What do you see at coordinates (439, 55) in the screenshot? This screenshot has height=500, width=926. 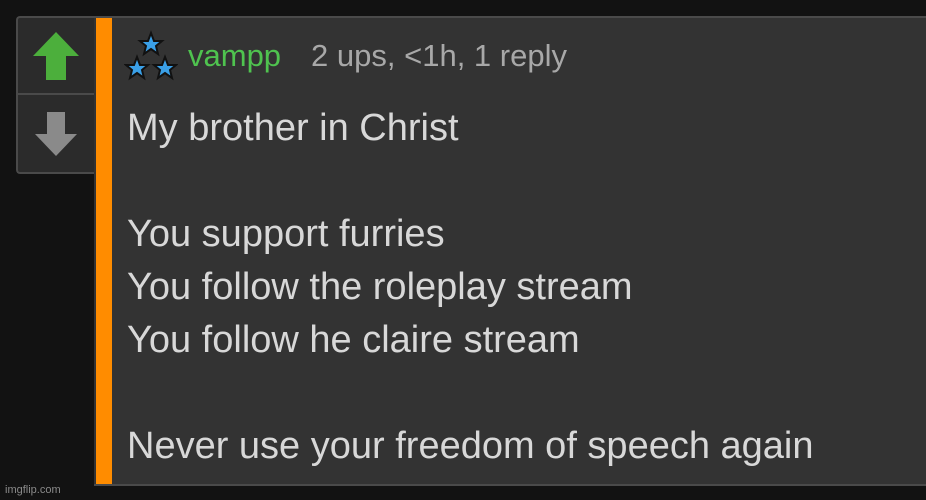 I see `comment-meta: 2 ups, <1h, 1 reply` at bounding box center [439, 55].